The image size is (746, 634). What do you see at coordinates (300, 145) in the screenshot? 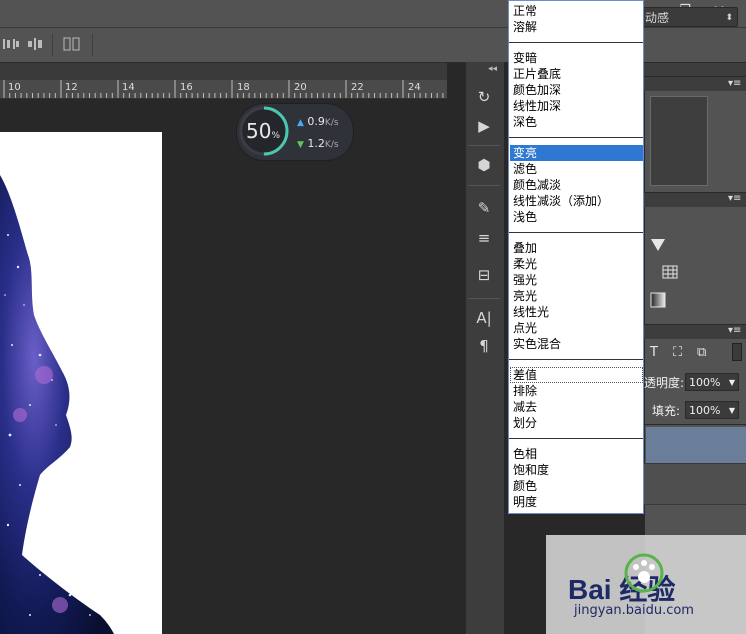
I see `arrow-down-icon: ▼` at bounding box center [300, 145].